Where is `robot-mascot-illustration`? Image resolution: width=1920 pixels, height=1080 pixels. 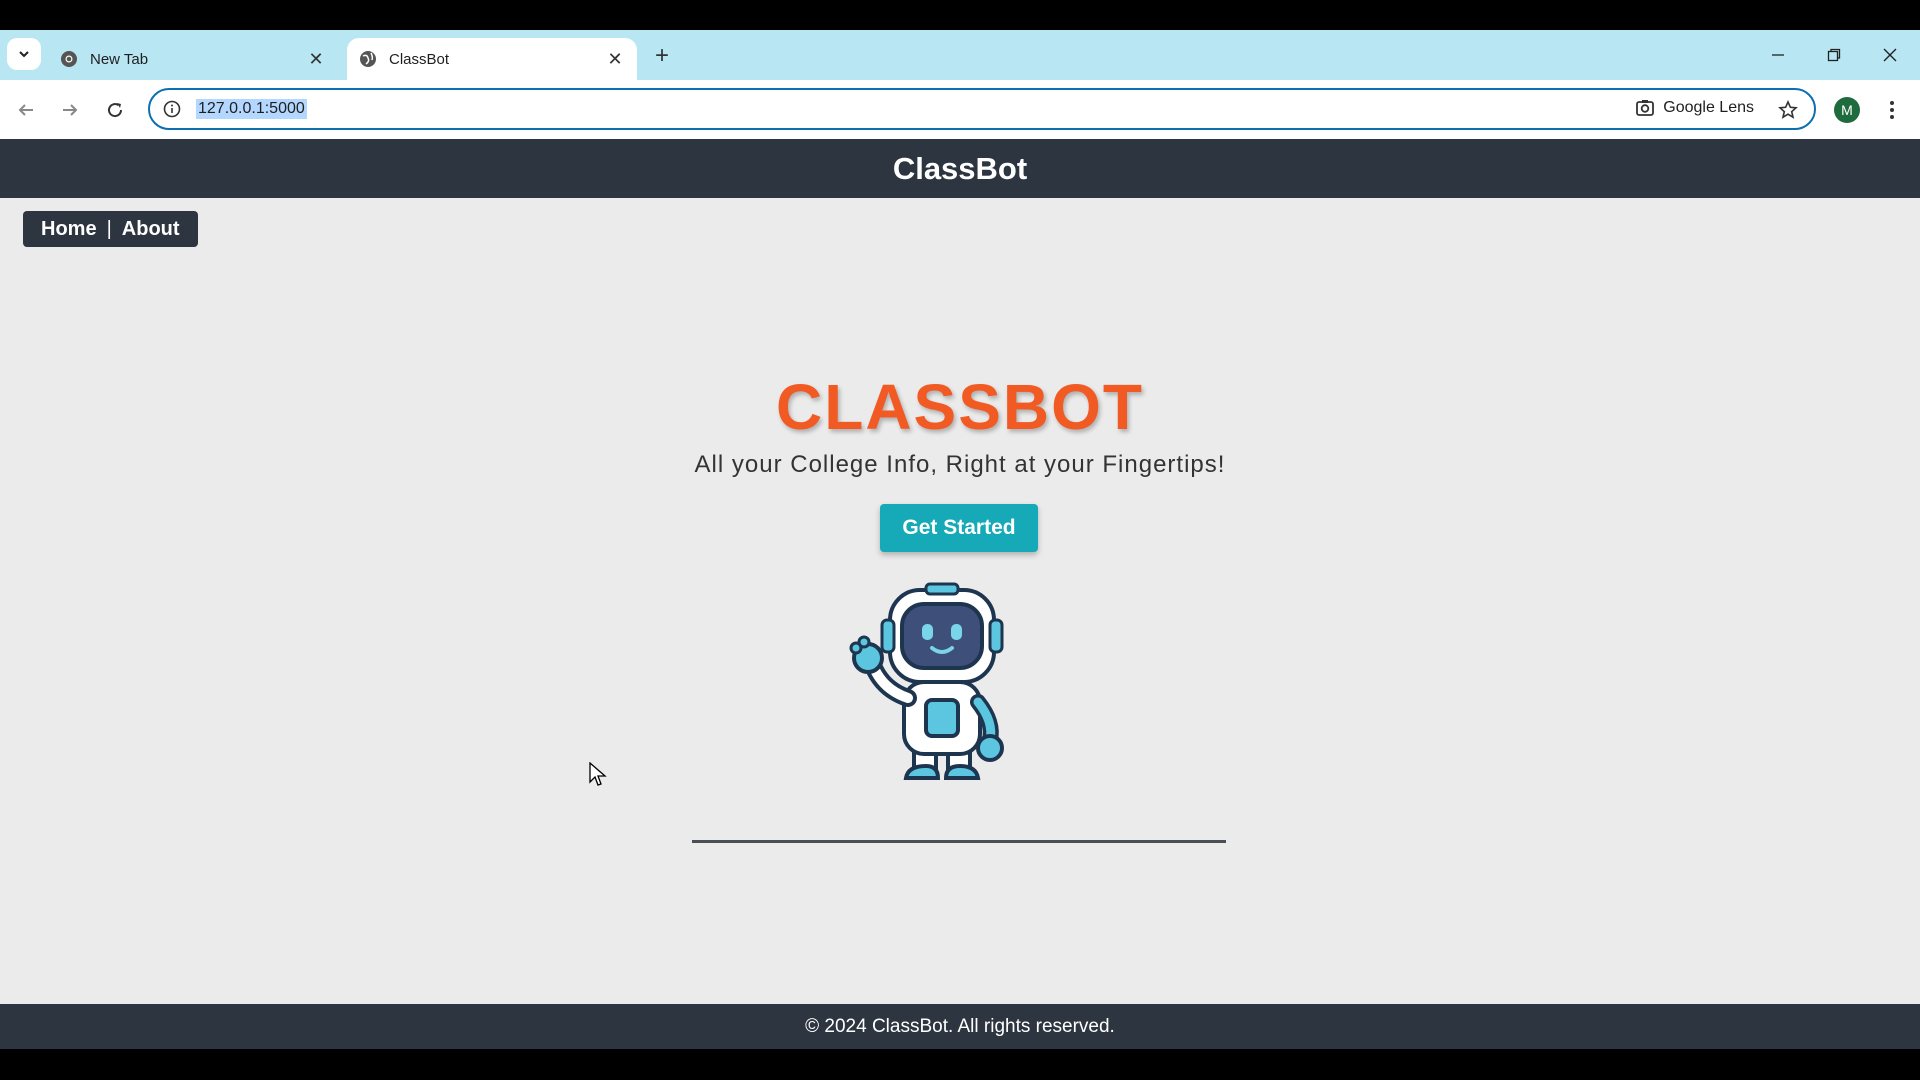 robot-mascot-illustration is located at coordinates (926, 681).